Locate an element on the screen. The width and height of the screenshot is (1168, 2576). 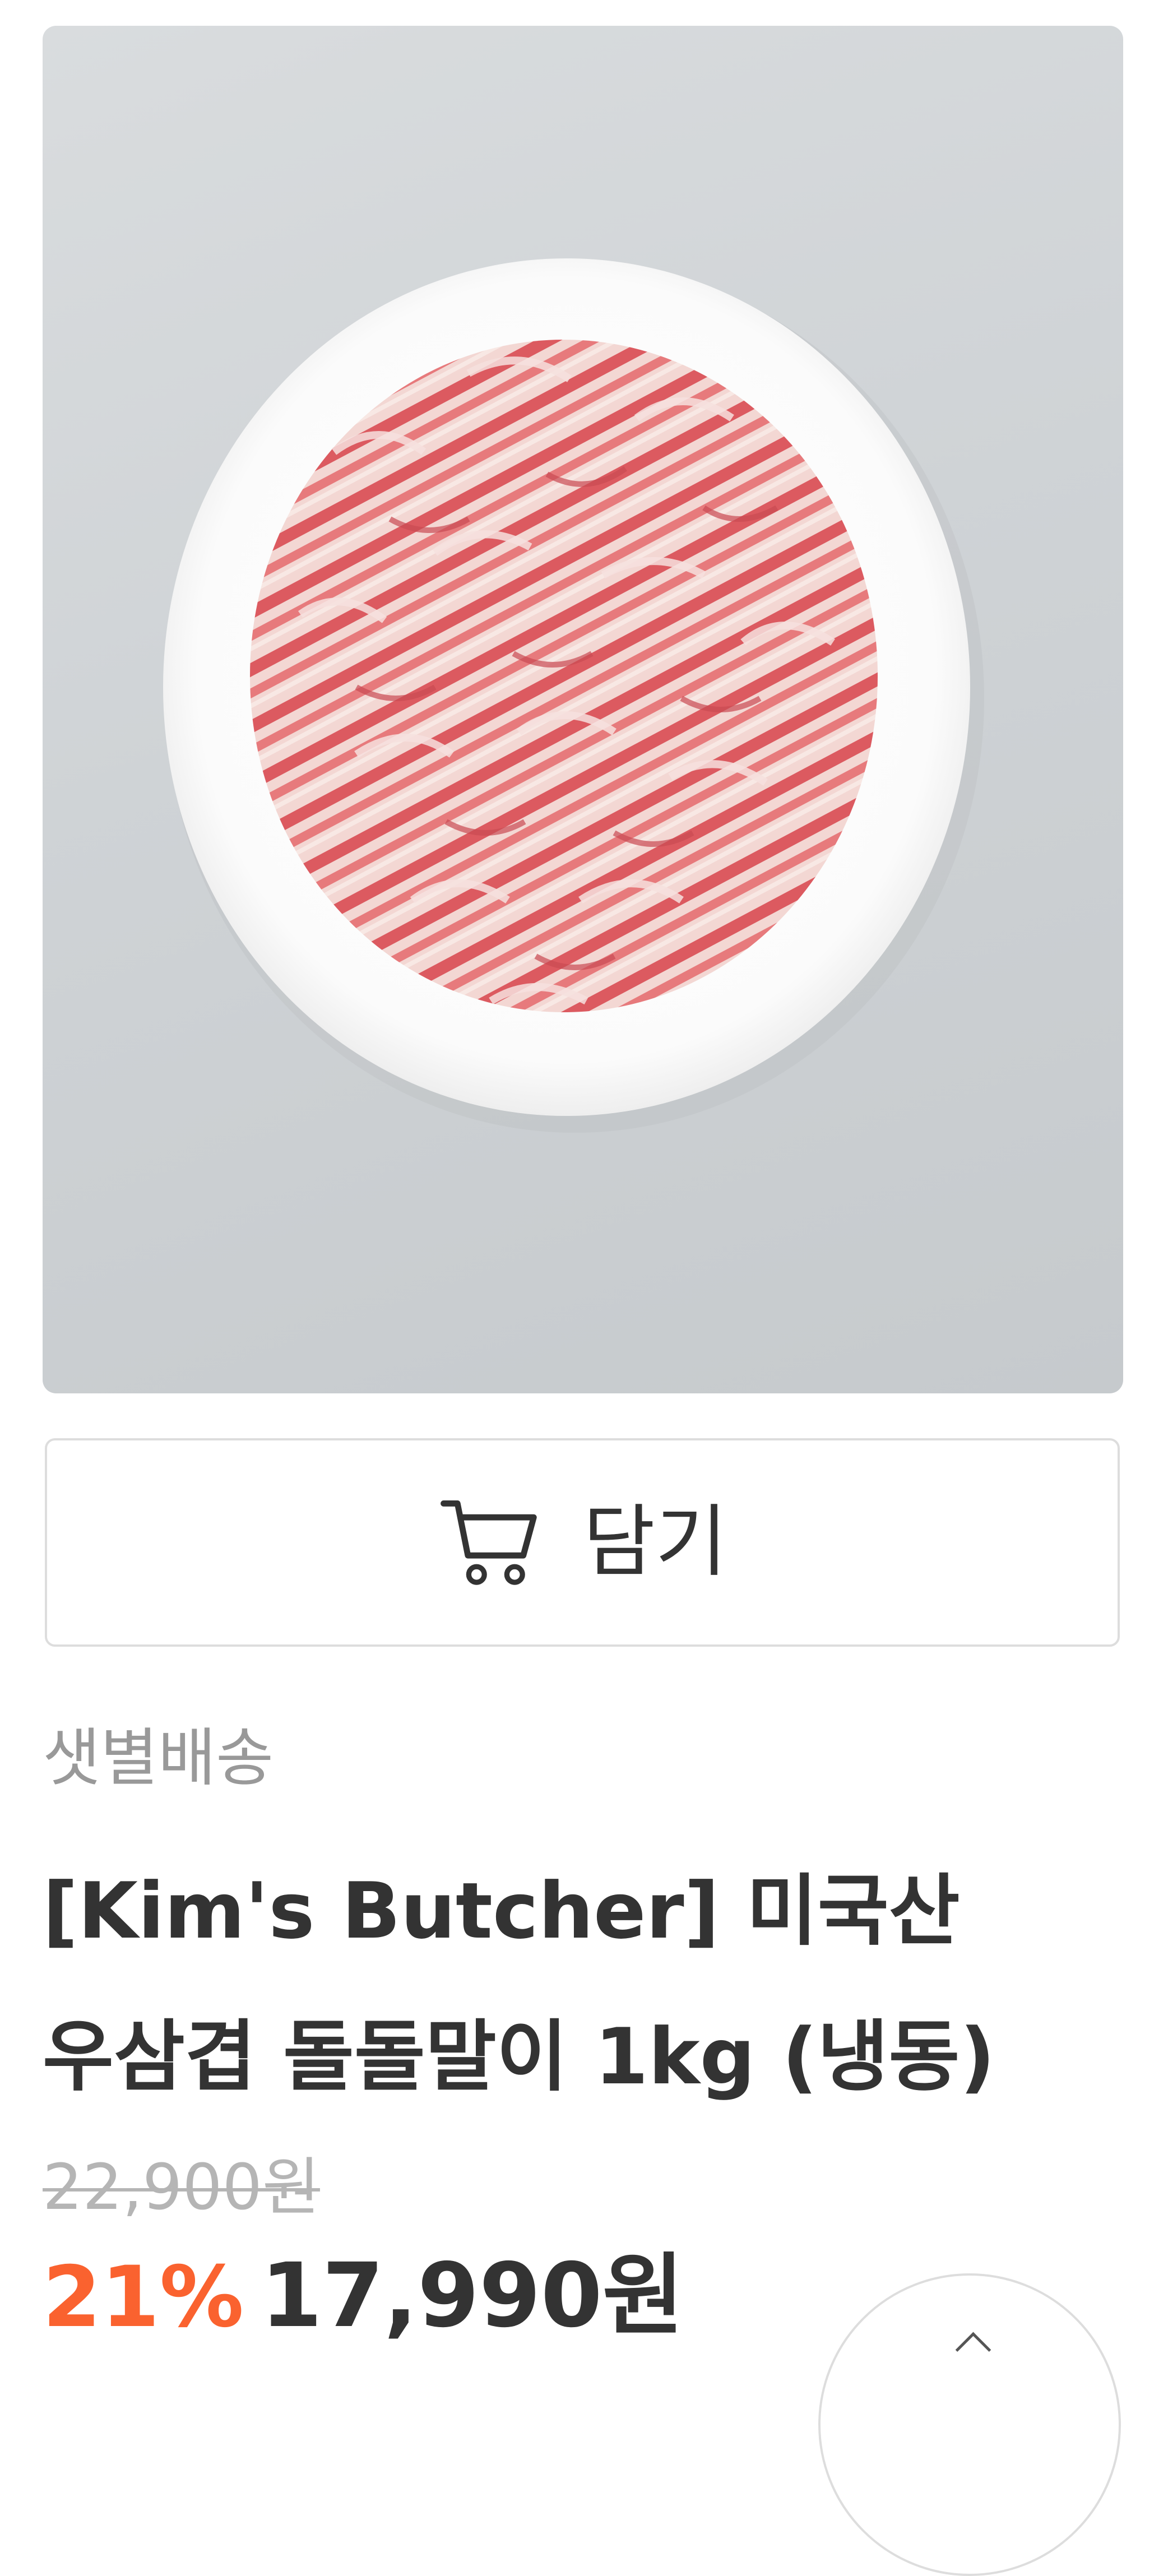
chevron-up-icon is located at coordinates (973, 2350).